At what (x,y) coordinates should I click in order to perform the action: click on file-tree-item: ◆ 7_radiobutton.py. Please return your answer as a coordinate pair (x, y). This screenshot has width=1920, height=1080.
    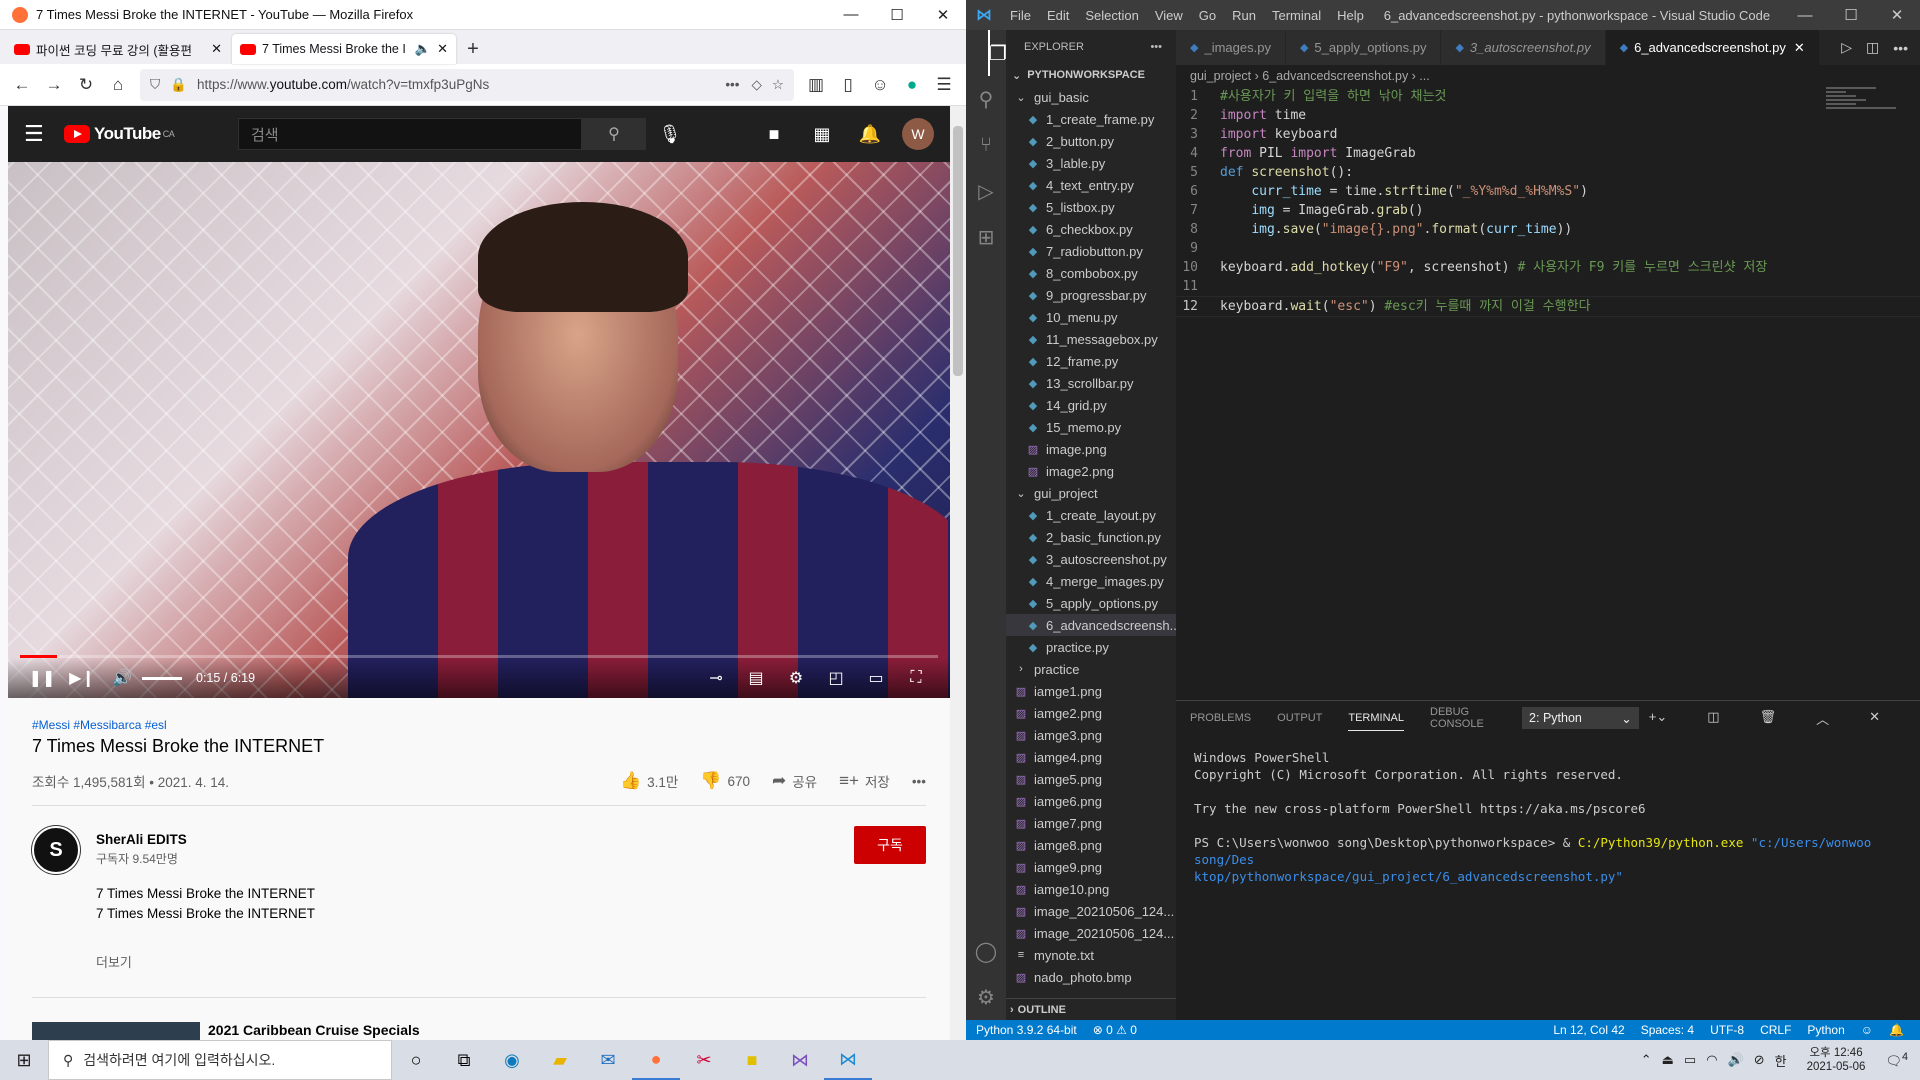
    Looking at the image, I should click on (1091, 251).